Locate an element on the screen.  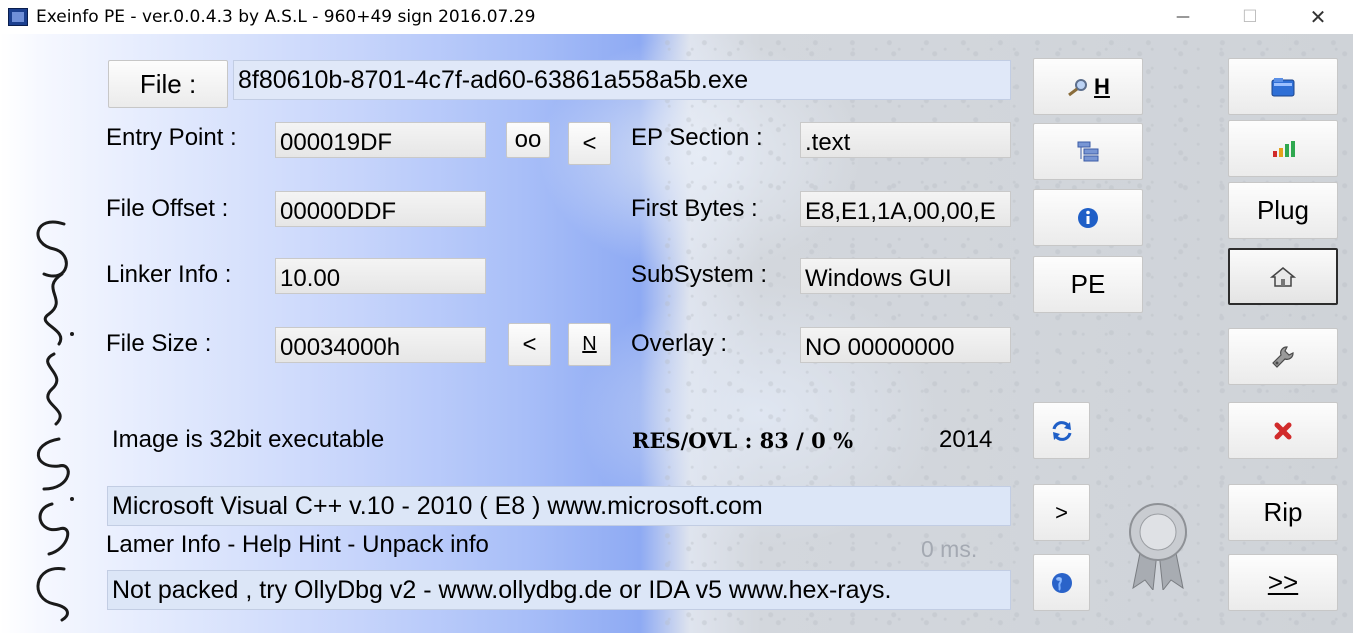
file-button: File : is located at coordinates (168, 84).